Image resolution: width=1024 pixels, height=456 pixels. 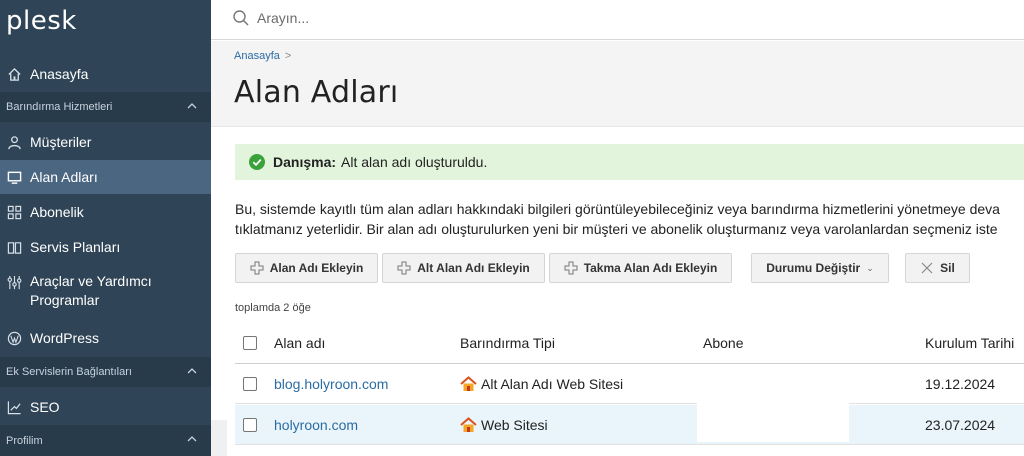 I want to click on table-row: holyroon.com Web Sitesi 23.07.2024, so click(x=629, y=425).